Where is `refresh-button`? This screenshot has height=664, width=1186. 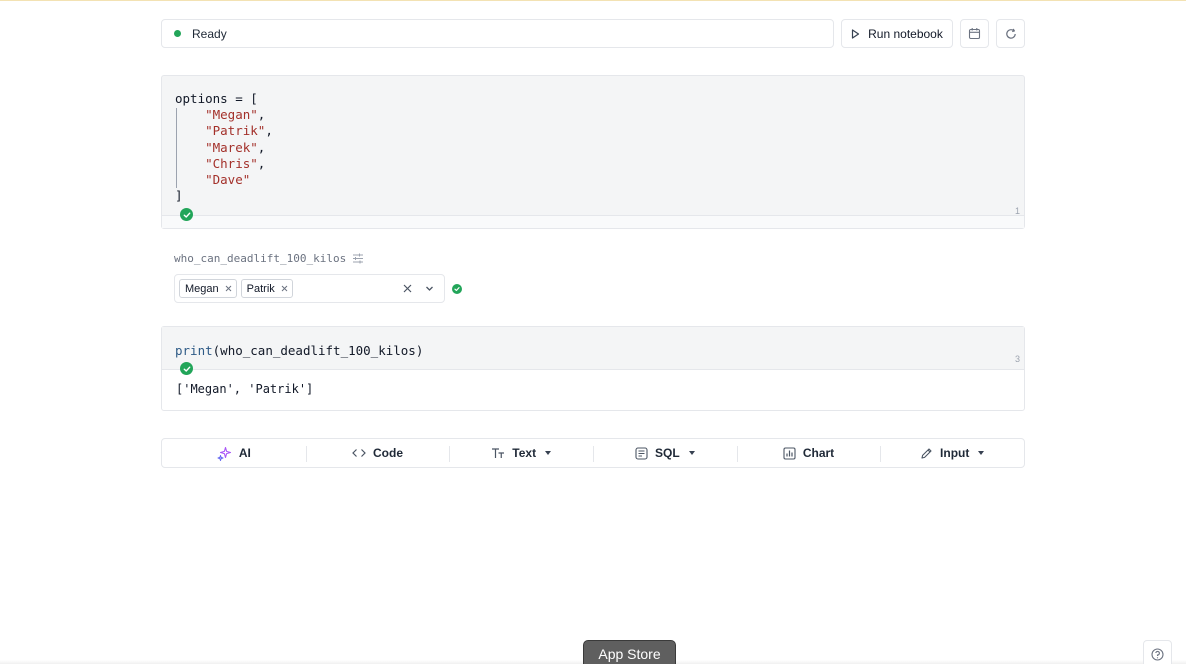
refresh-button is located at coordinates (1010, 33).